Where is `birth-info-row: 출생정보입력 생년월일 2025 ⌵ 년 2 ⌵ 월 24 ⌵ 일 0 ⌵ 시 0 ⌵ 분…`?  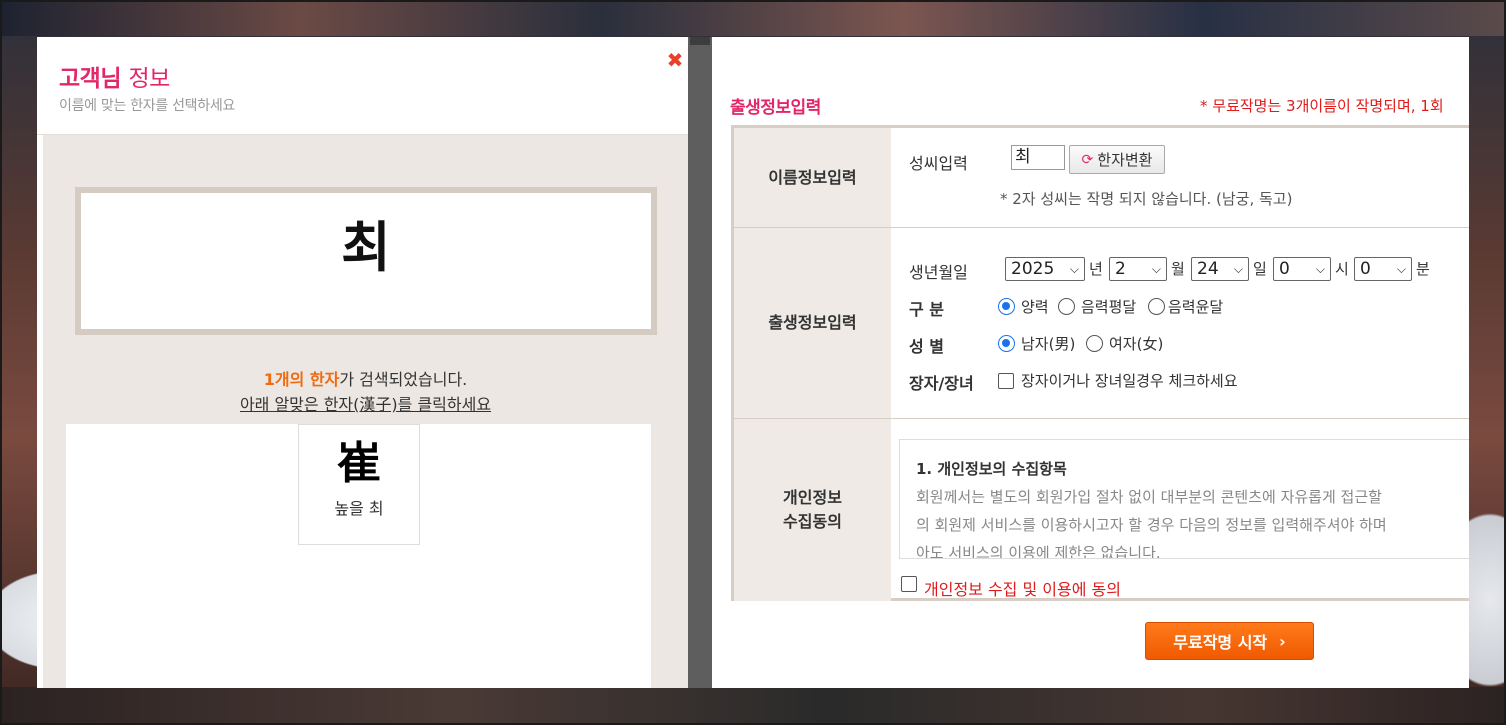
birth-info-row: 출생정보입력 생년월일 2025 ⌵ 년 2 ⌵ 월 24 ⌵ 일 0 ⌵ 시 0 ⌵ 분… is located at coordinates (1101, 323).